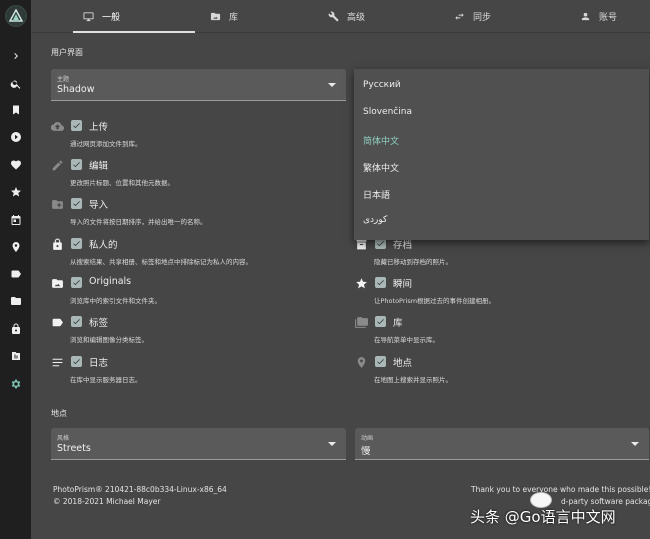 The width and height of the screenshot is (650, 539). I want to click on option-originals-label: Originals, so click(110, 281).